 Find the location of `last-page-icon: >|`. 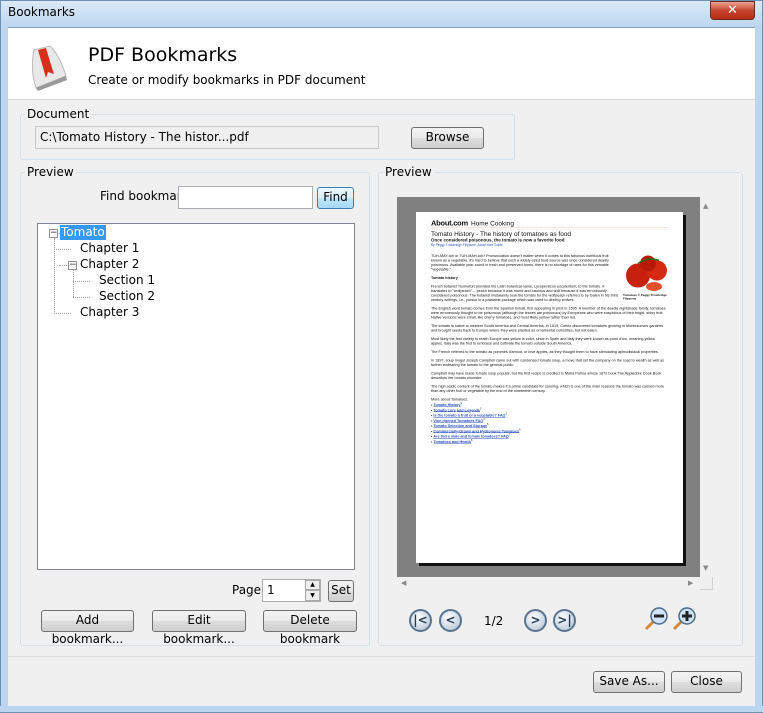

last-page-icon: >| is located at coordinates (564, 620).